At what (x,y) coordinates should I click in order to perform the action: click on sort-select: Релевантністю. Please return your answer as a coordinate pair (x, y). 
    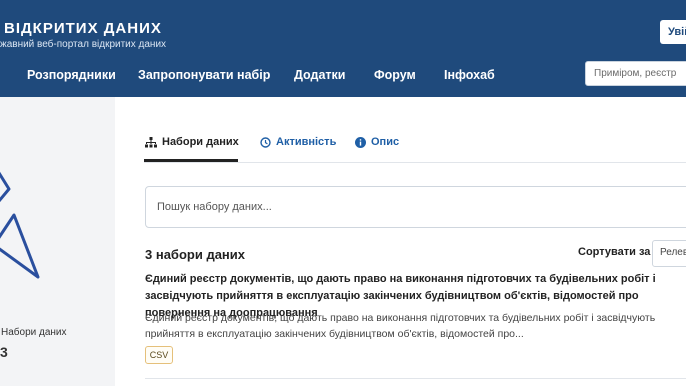
    Looking at the image, I should click on (669, 253).